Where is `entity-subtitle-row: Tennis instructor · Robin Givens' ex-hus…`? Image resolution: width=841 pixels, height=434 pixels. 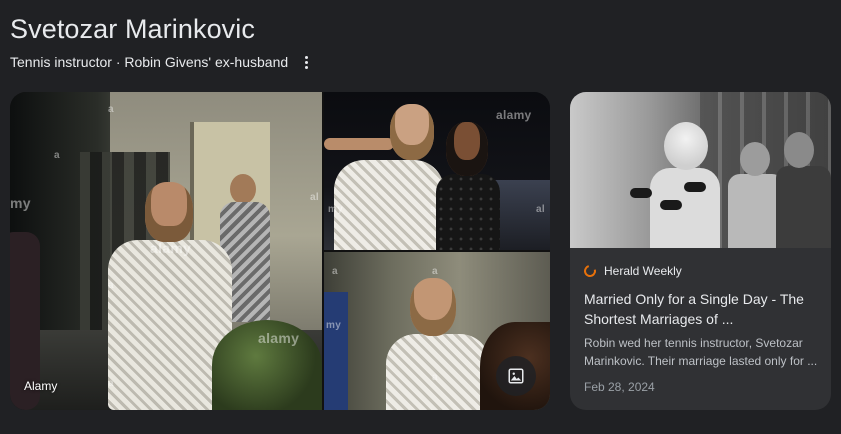
entity-subtitle-row: Tennis instructor · Robin Givens' ex-hus… is located at coordinates (162, 62).